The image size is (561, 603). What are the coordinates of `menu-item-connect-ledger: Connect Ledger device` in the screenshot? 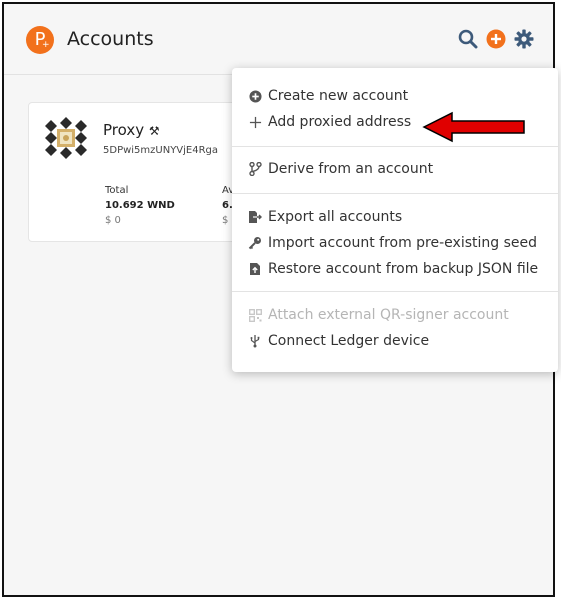 It's located at (338, 341).